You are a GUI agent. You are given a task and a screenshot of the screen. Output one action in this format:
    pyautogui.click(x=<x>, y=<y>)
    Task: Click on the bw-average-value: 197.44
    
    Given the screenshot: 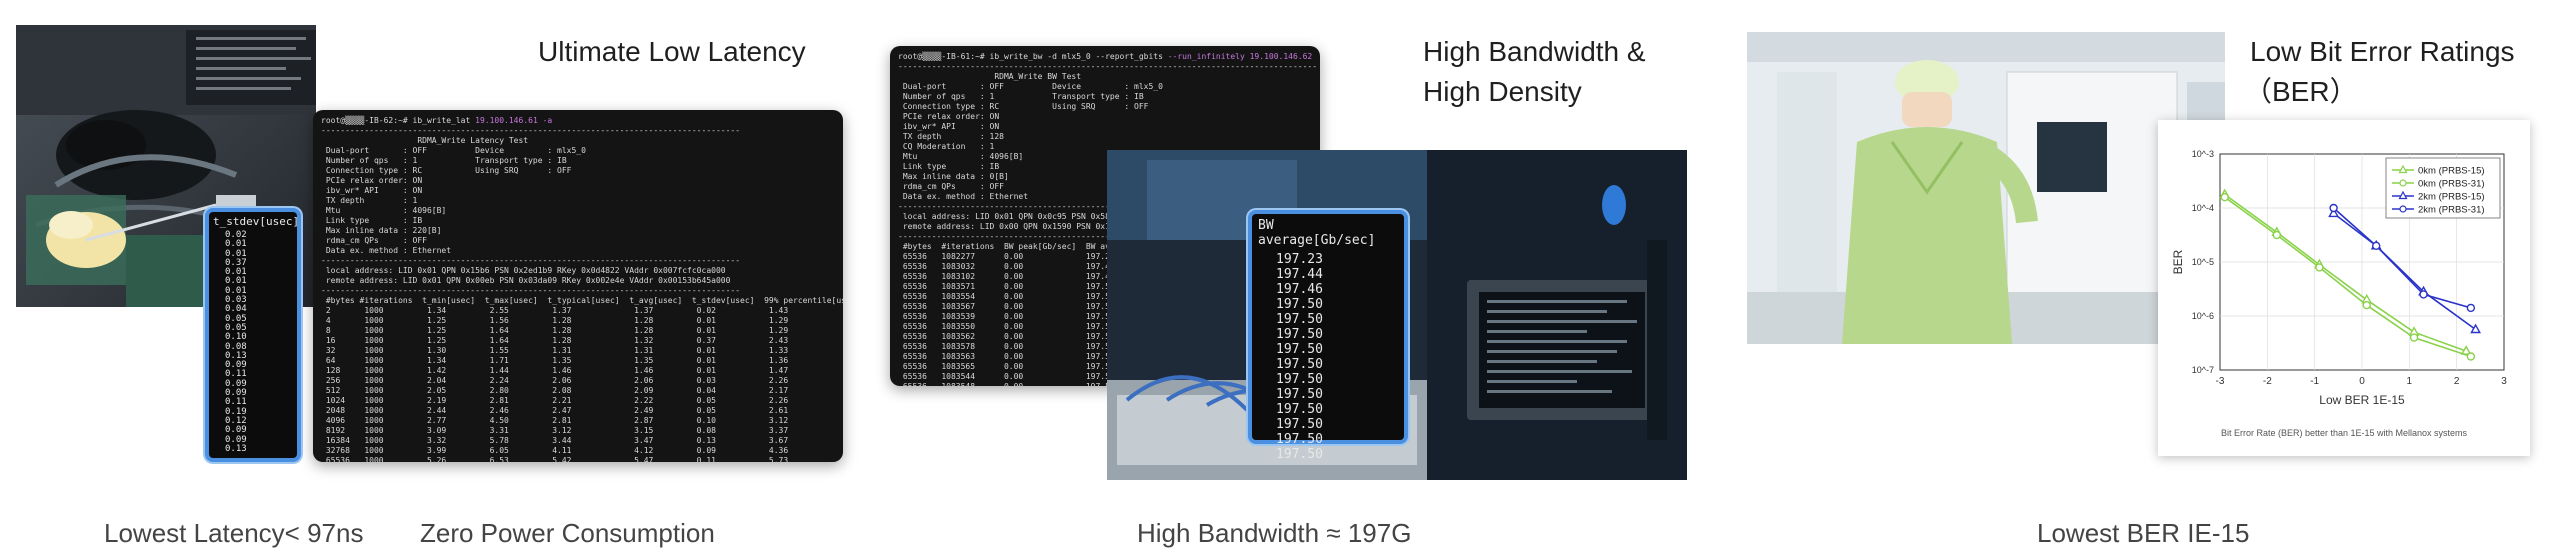 What is the action you would take?
    pyautogui.click(x=1299, y=274)
    